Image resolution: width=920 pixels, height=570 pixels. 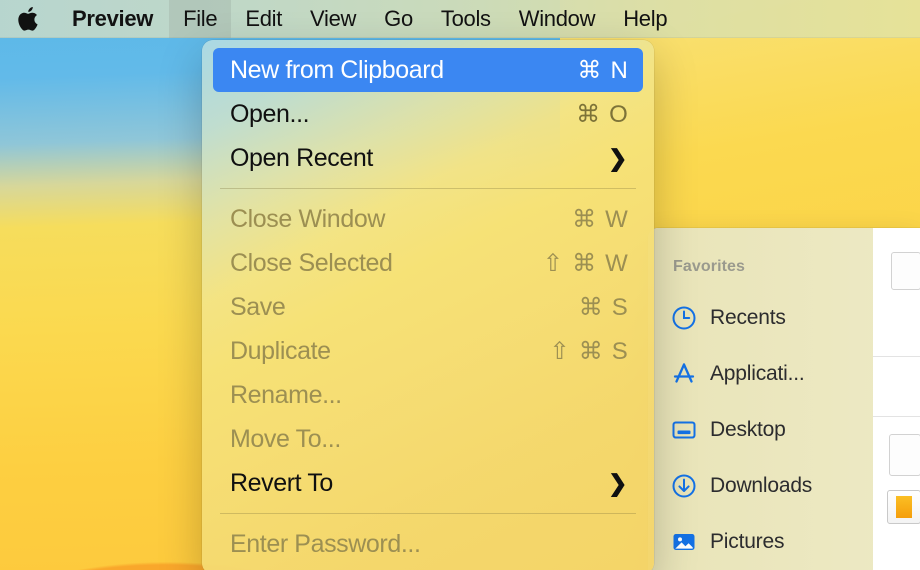 I want to click on pictures-icon, so click(x=684, y=542).